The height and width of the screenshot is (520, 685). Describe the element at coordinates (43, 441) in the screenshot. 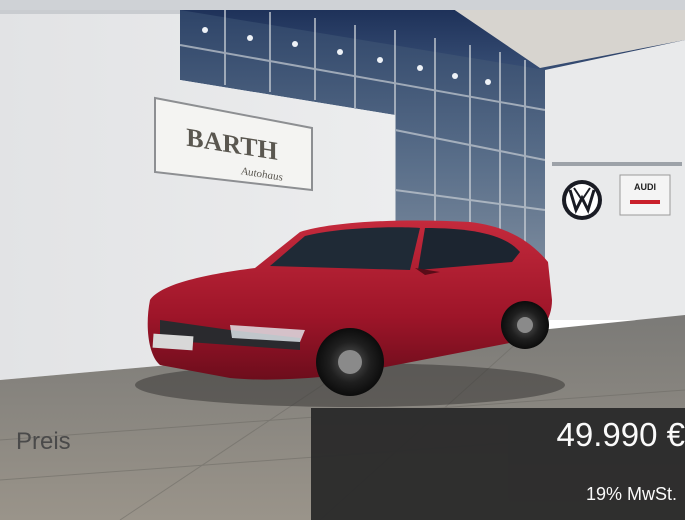

I see `price-label: Preis` at that location.